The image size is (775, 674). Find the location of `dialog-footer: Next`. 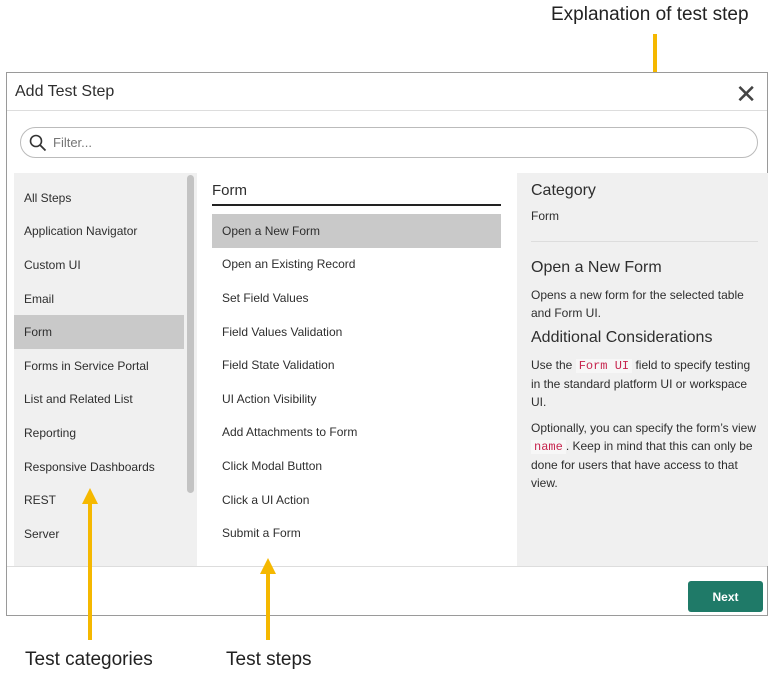

dialog-footer: Next is located at coordinates (387, 591).